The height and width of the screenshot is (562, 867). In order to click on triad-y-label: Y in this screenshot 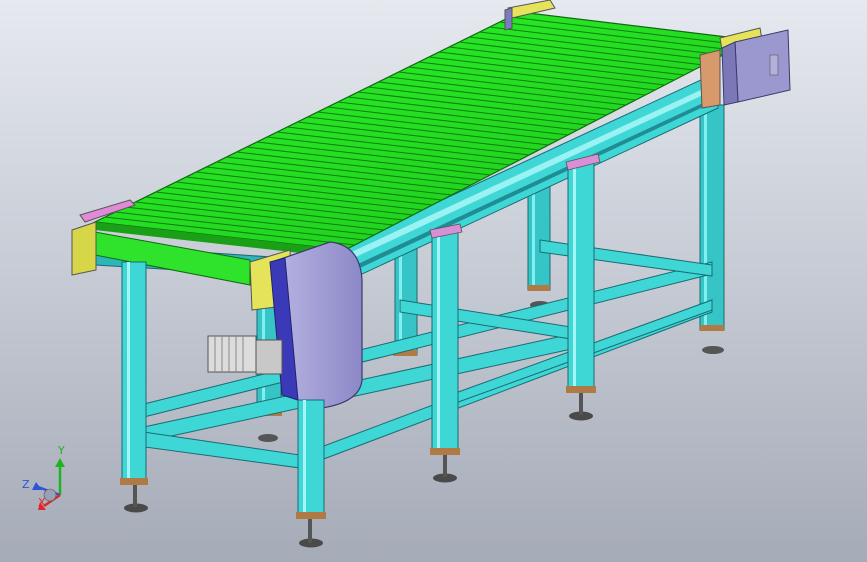, I will do `click(61, 450)`.